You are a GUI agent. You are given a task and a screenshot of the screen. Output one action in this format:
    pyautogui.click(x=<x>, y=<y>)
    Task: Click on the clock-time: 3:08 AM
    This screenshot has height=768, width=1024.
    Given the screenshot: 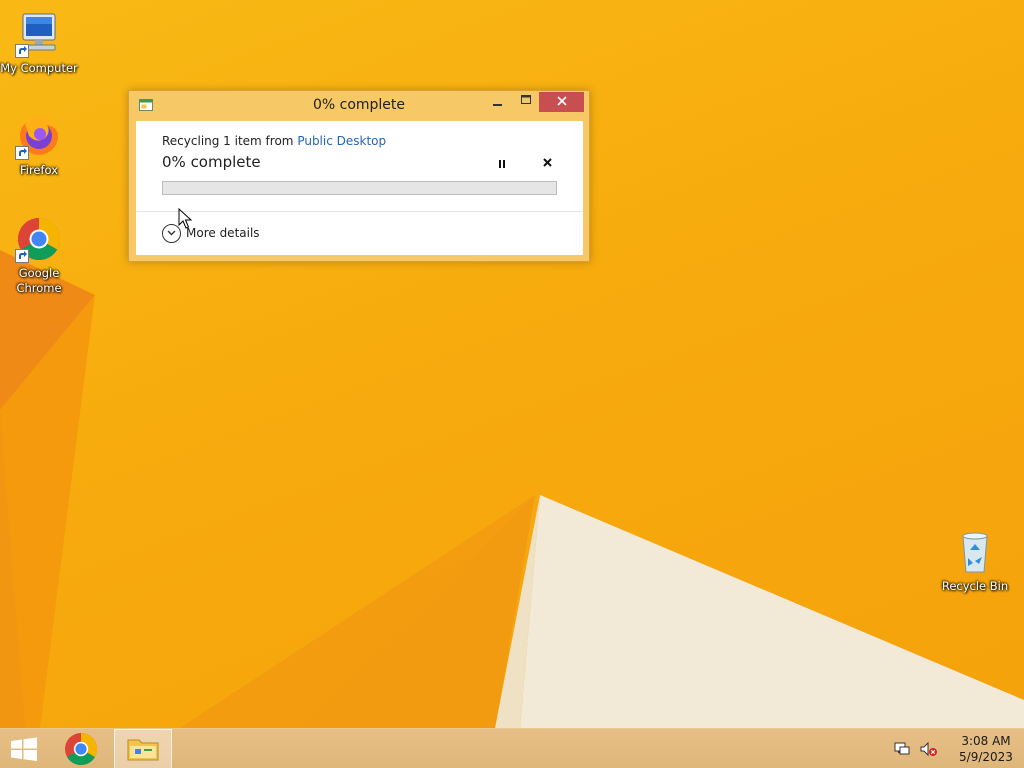 What is the action you would take?
    pyautogui.click(x=986, y=741)
    